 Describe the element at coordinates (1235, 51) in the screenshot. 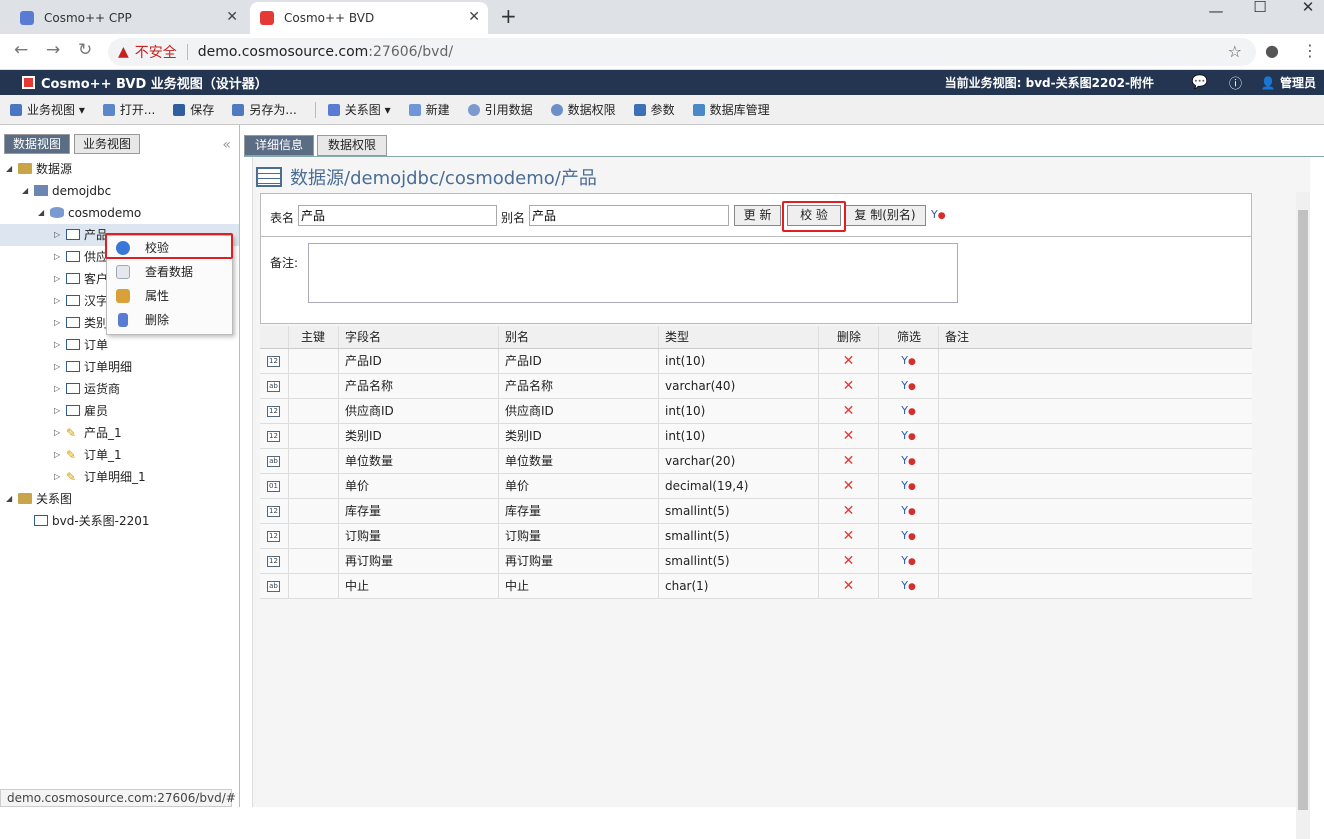

I see `bookmark-star-icon: ☆` at that location.